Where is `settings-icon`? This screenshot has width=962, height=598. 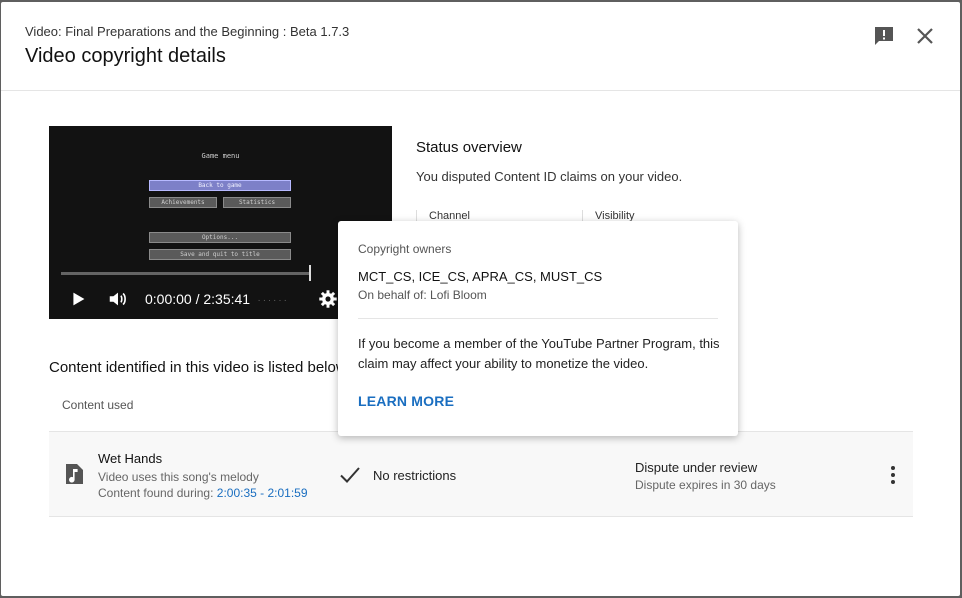 settings-icon is located at coordinates (328, 299).